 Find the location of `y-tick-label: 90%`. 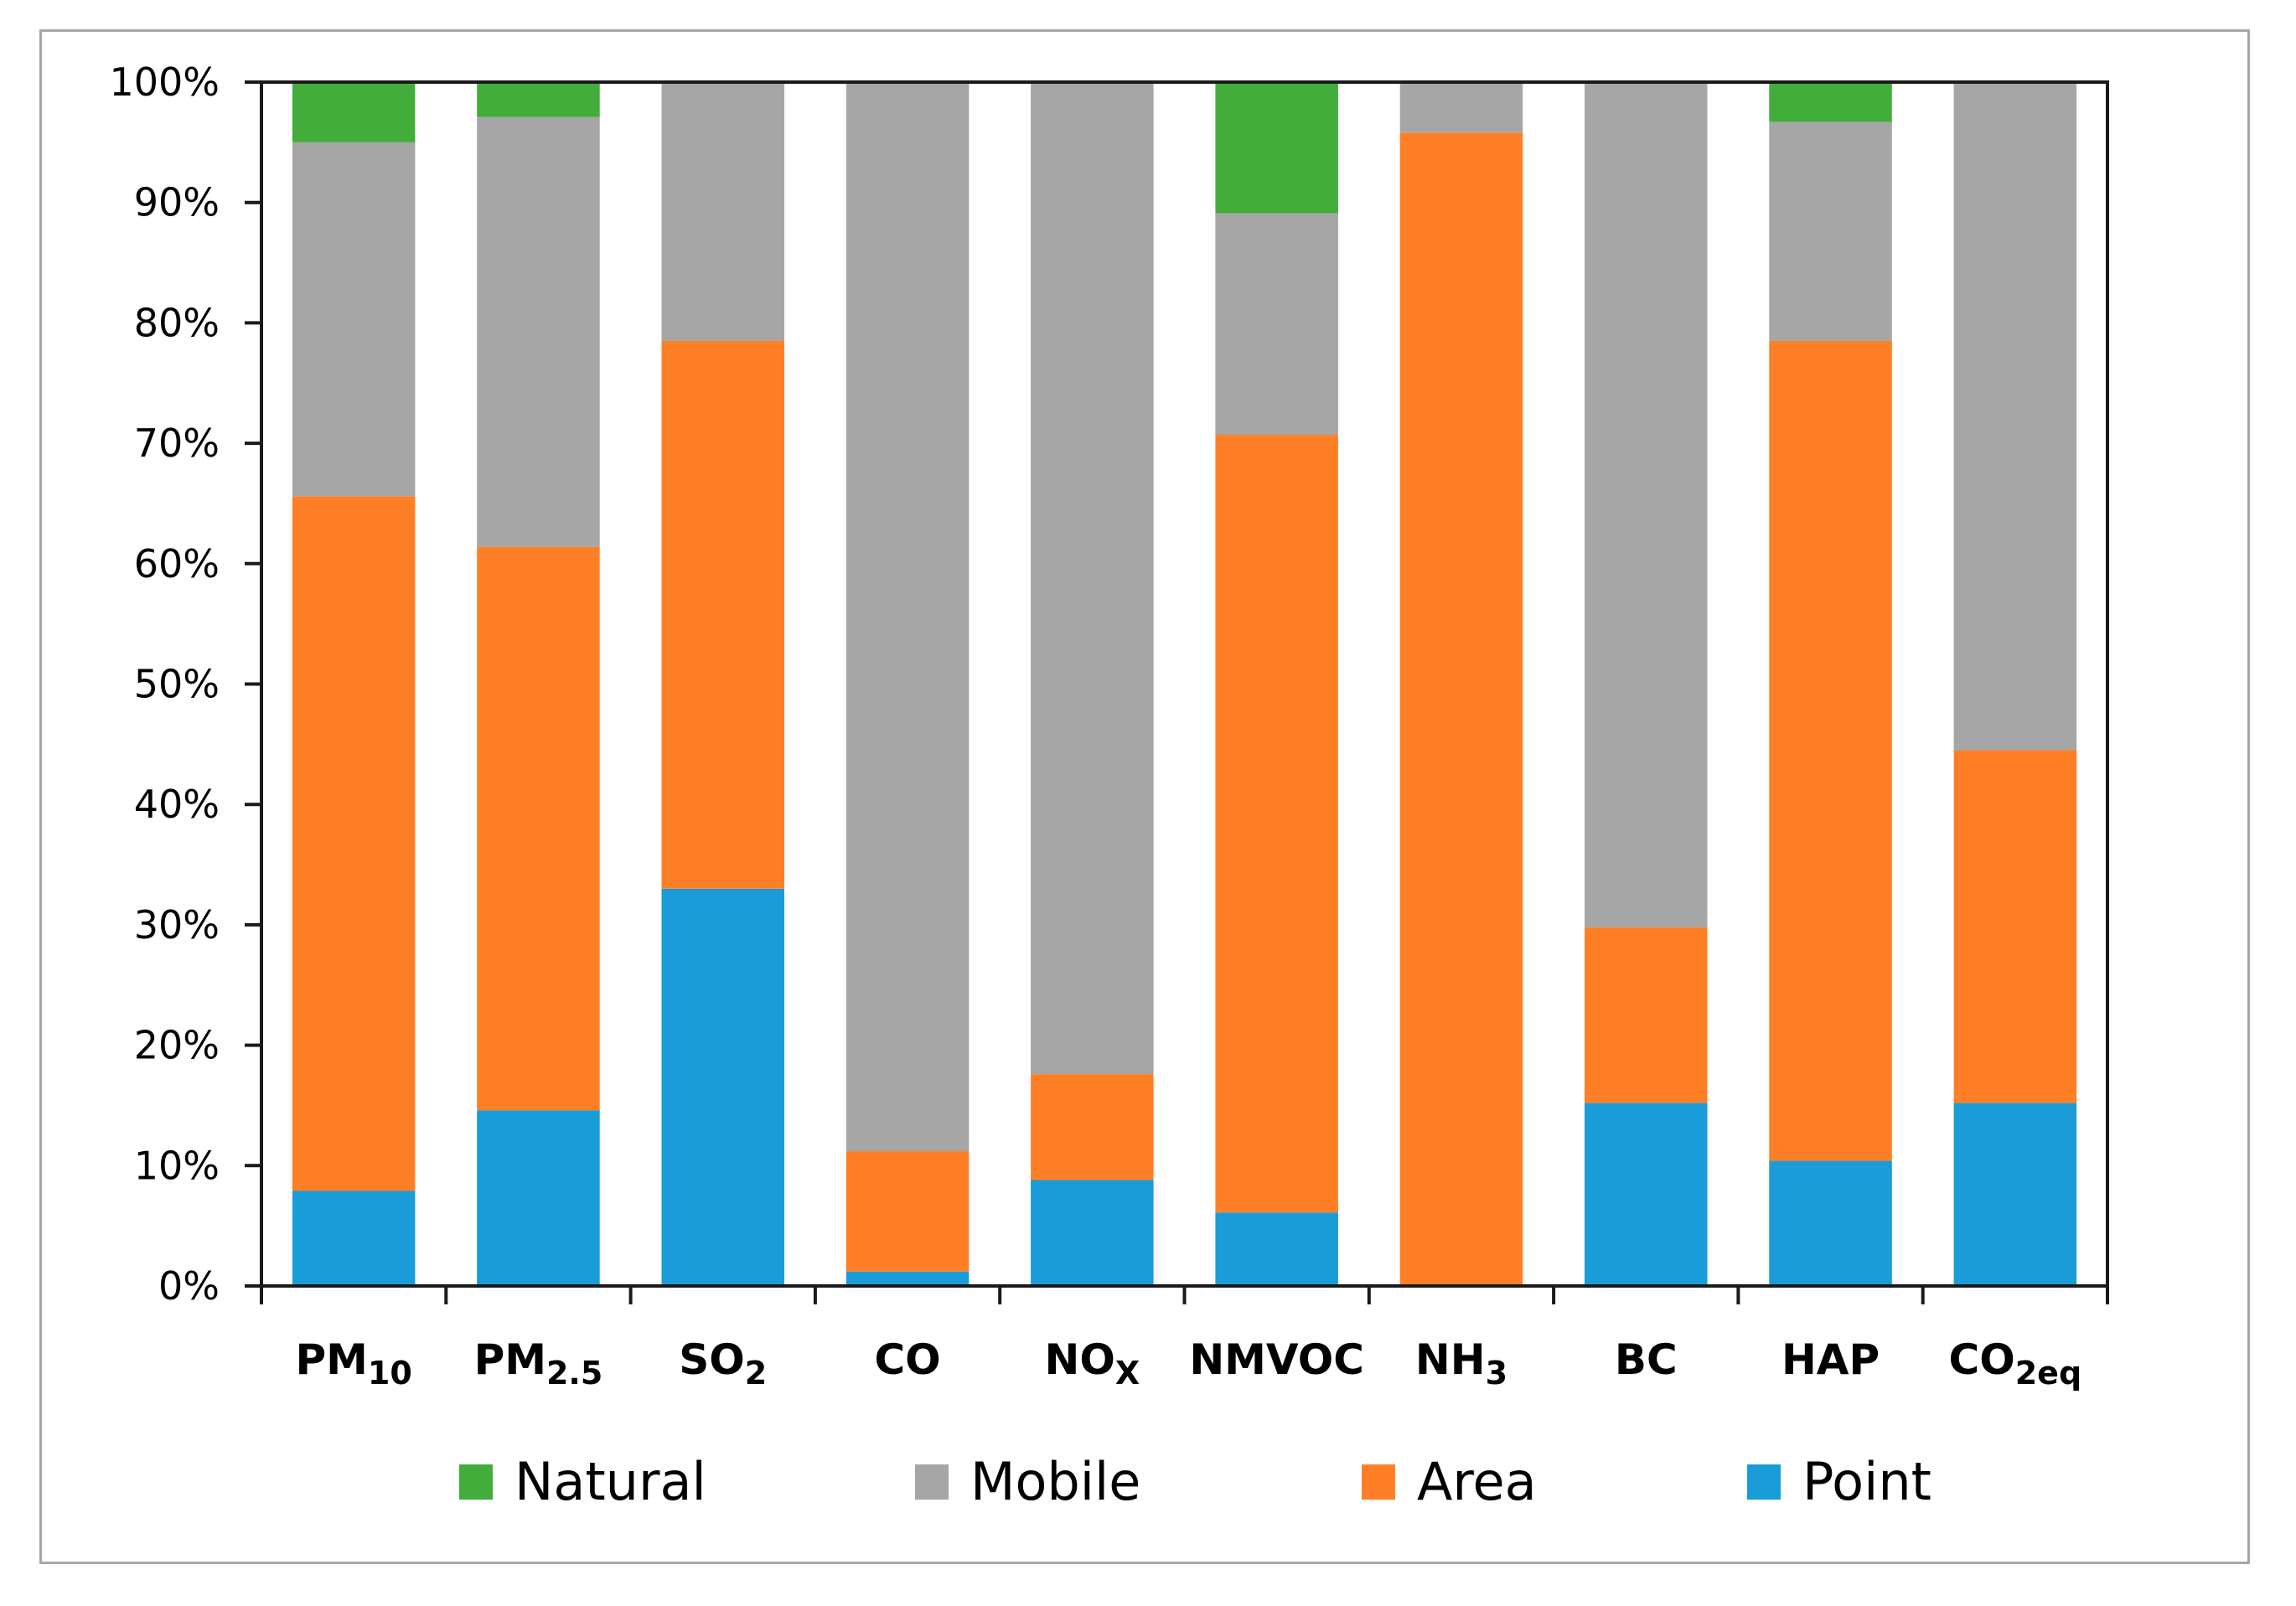

y-tick-label: 90% is located at coordinates (177, 203).